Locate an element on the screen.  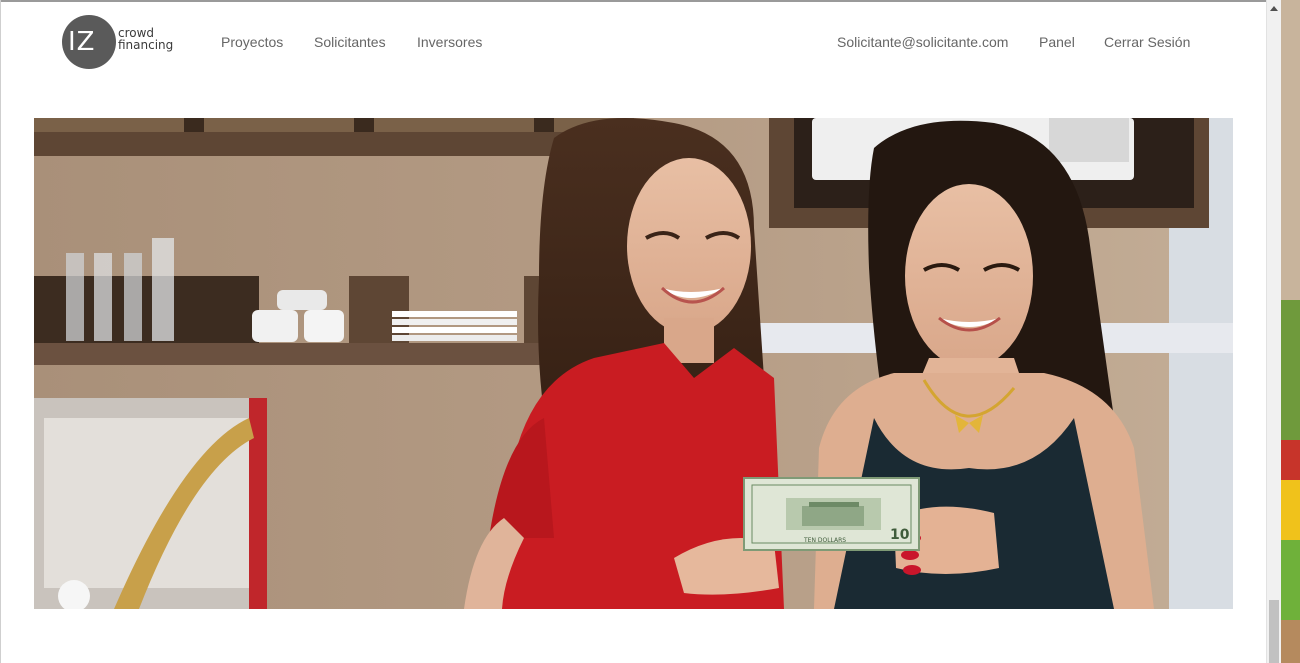
scrollbar-thumb is located at coordinates (1274, 631).